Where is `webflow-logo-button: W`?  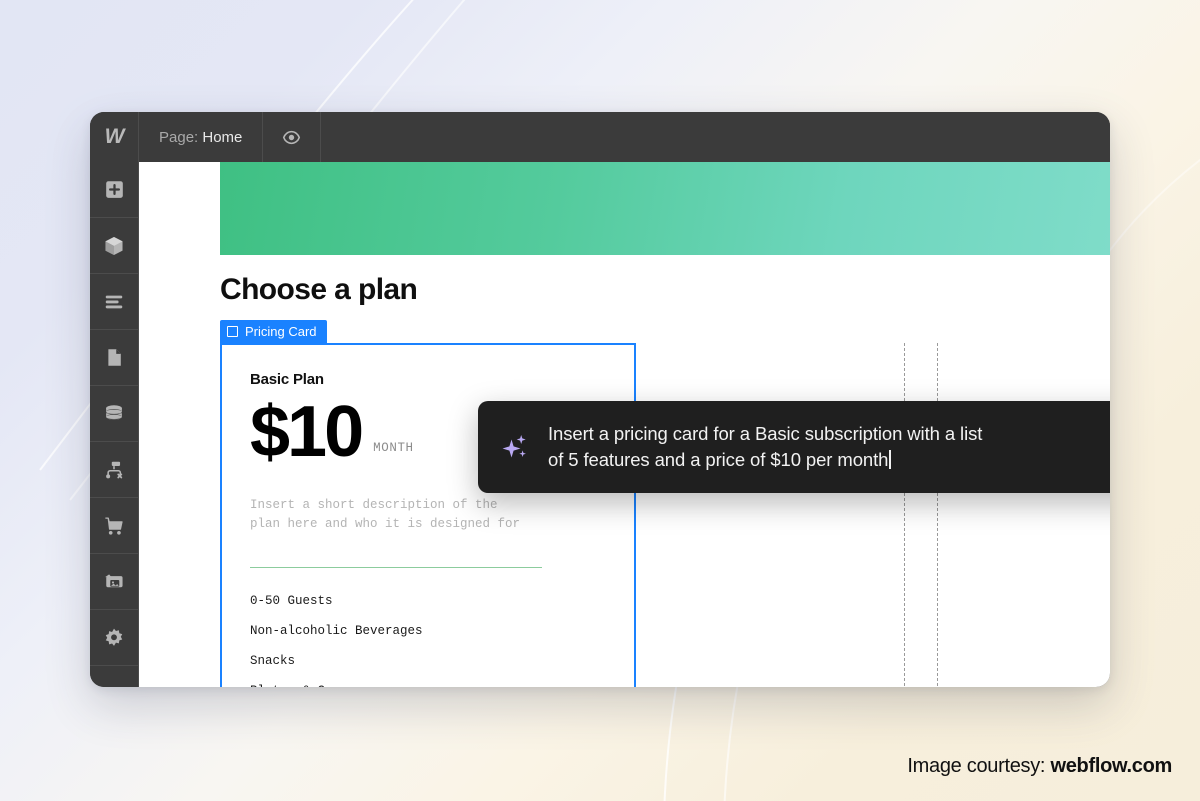
webflow-logo-button: W is located at coordinates (114, 137).